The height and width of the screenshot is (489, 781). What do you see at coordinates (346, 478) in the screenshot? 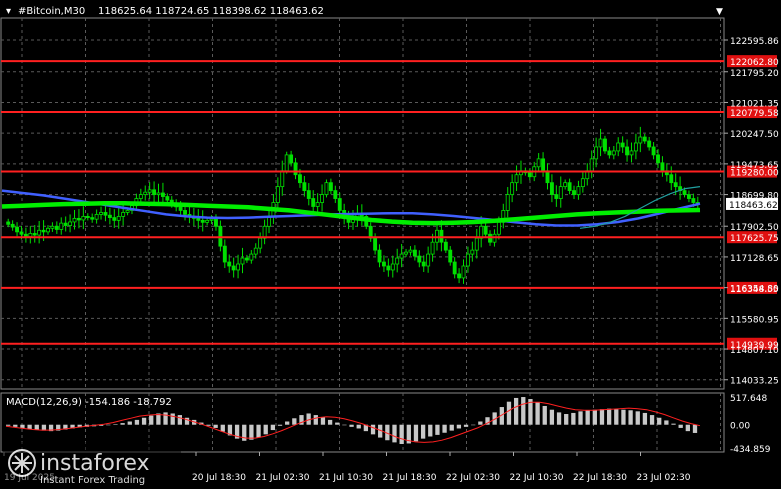
I see `x-tick-label: 21 Jul 10:30` at bounding box center [346, 478].